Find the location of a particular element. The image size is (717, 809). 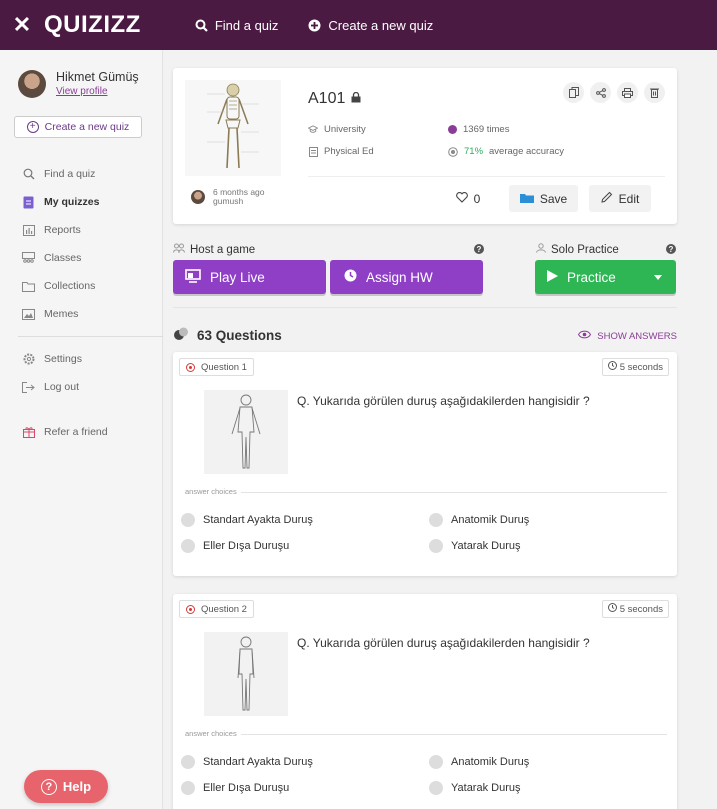

choice-text: Anatomik Duruş is located at coordinates (490, 762).